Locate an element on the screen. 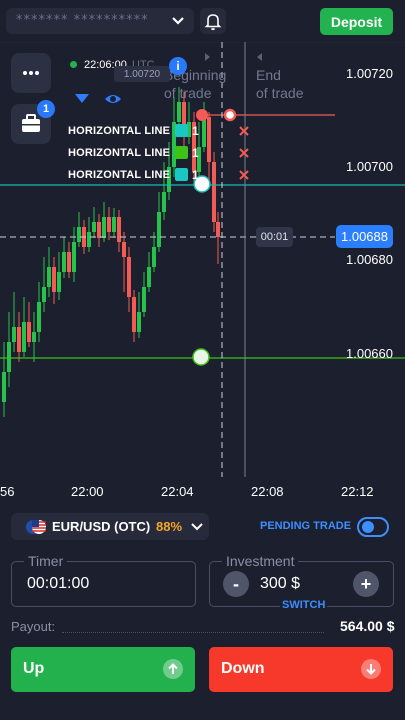 The width and height of the screenshot is (405, 720). down-label: Down is located at coordinates (243, 668).